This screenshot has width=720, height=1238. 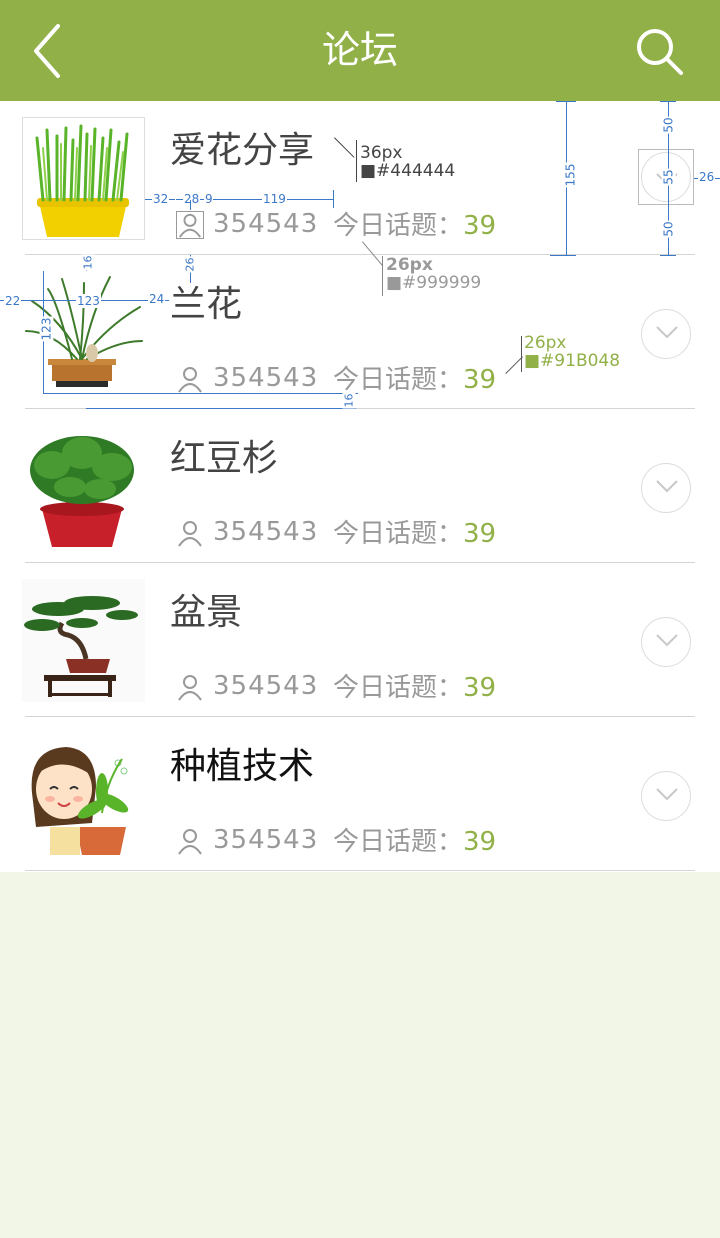 I want to click on dim-label: 28, so click(x=192, y=199).